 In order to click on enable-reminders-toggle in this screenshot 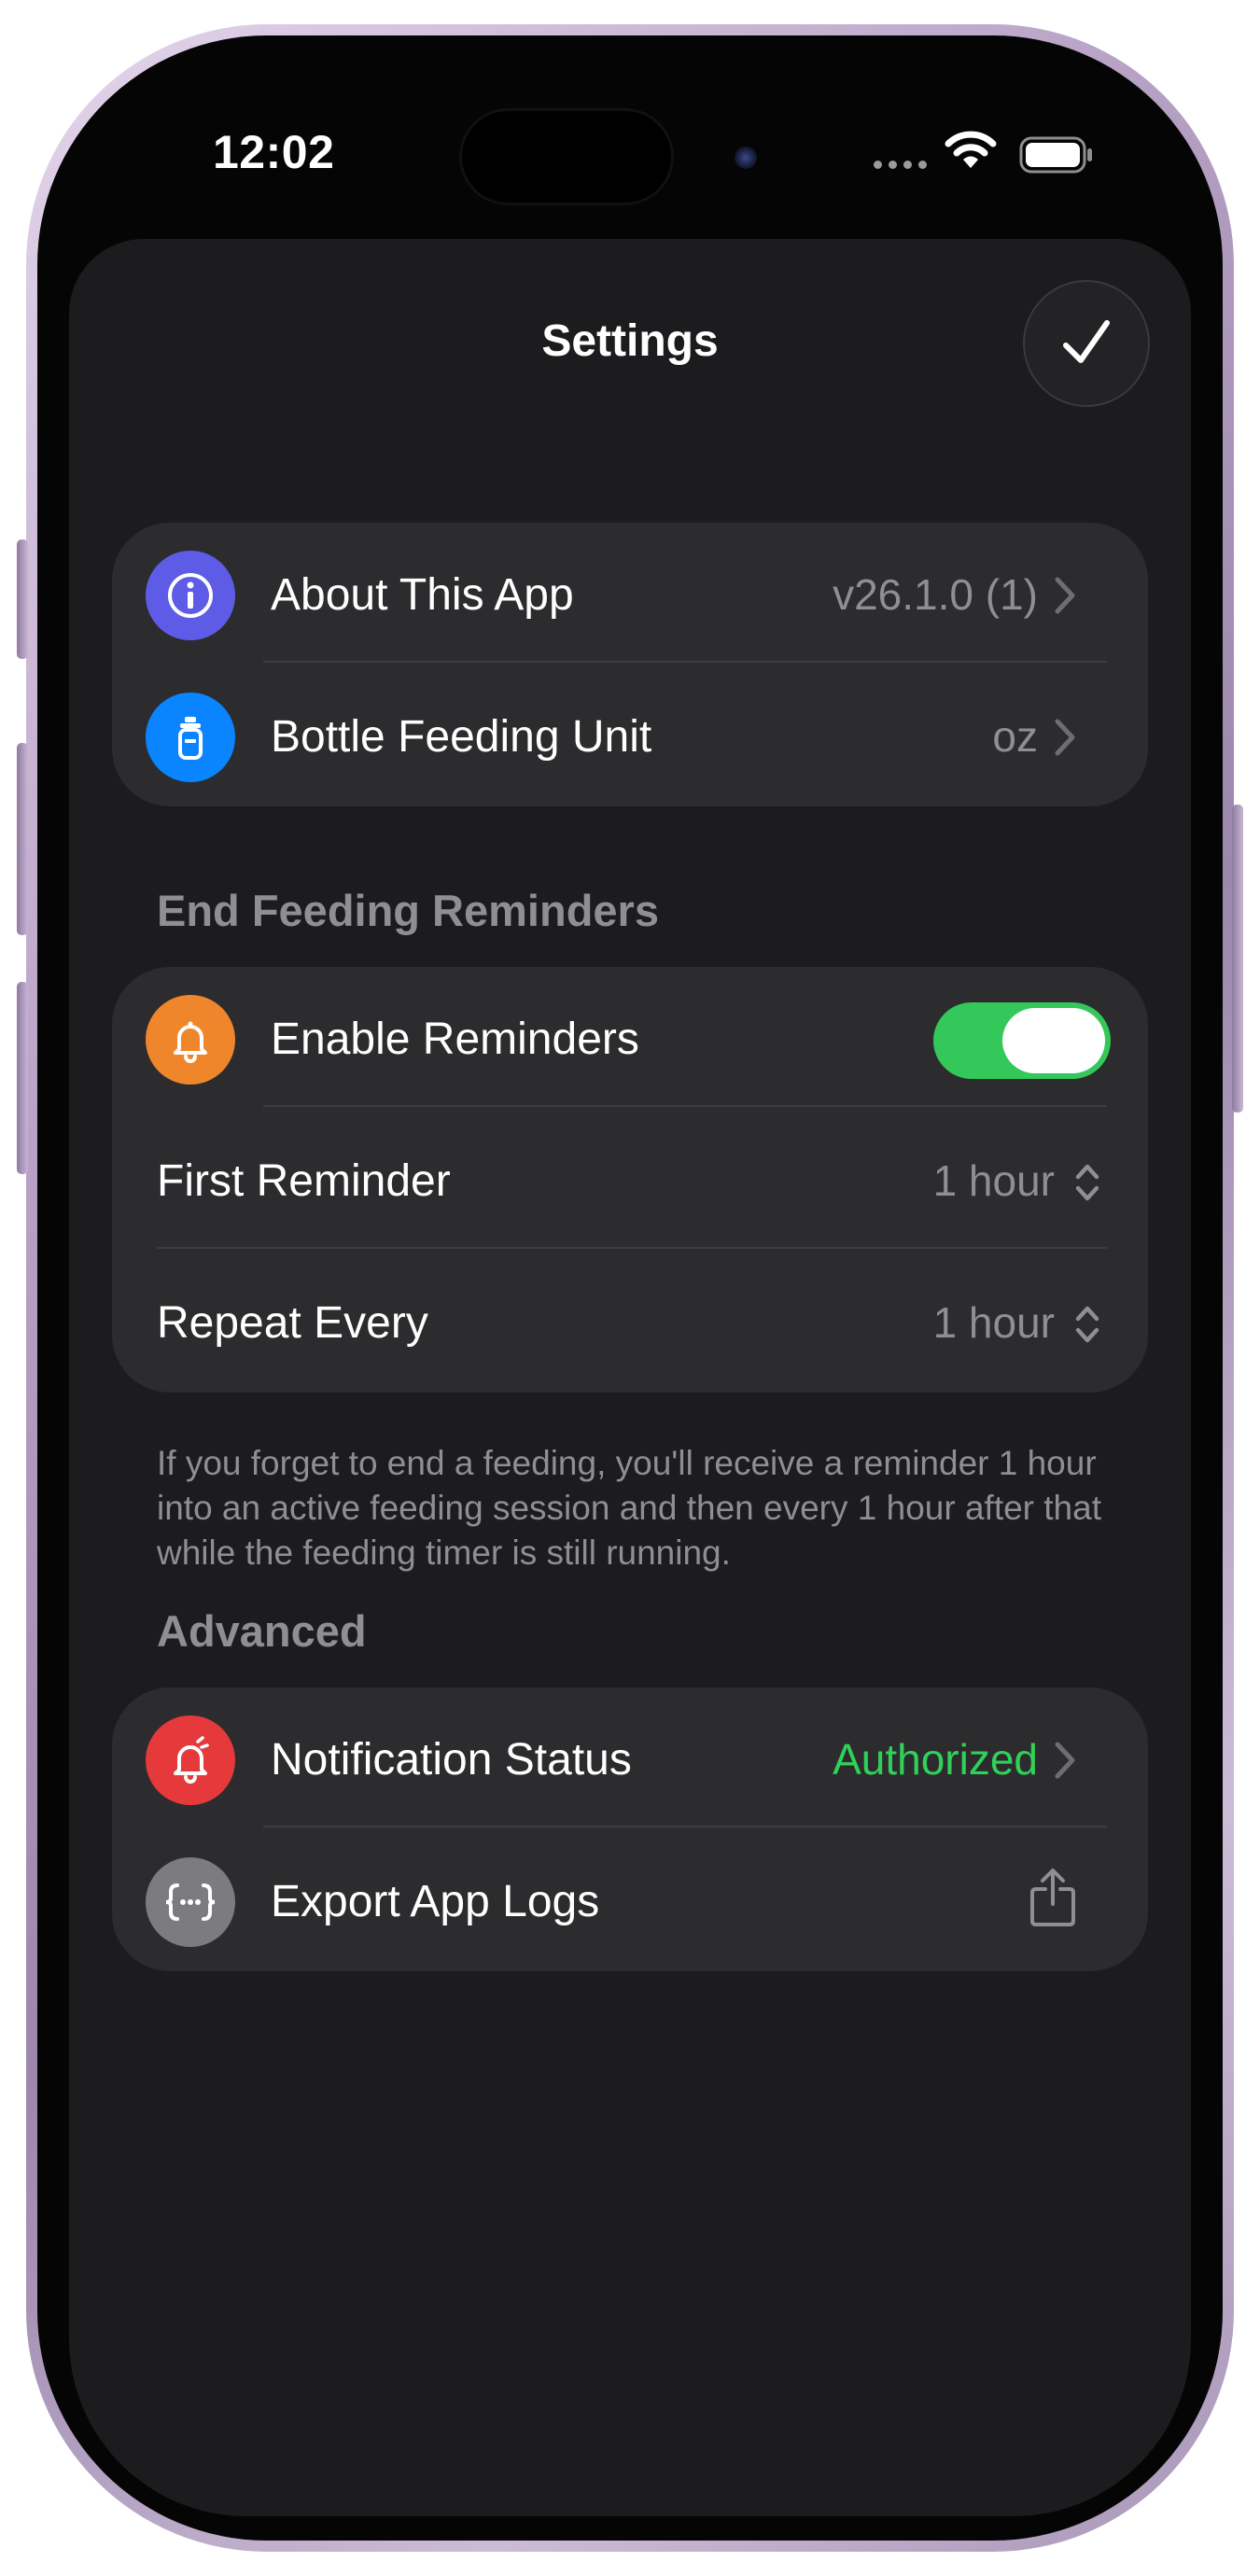, I will do `click(1022, 1040)`.